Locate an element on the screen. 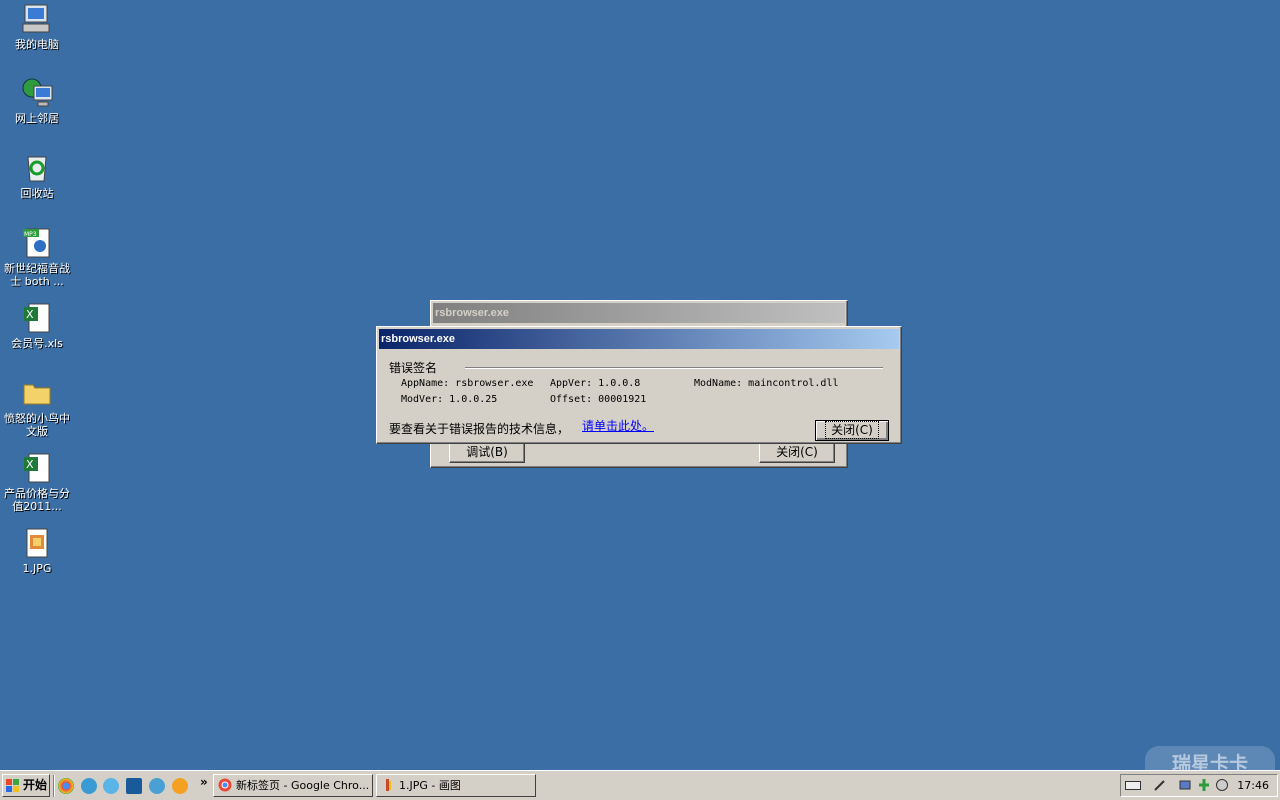 Image resolution: width=1280 pixels, height=800 pixels. app-quicklaunch-icon is located at coordinates (134, 786).